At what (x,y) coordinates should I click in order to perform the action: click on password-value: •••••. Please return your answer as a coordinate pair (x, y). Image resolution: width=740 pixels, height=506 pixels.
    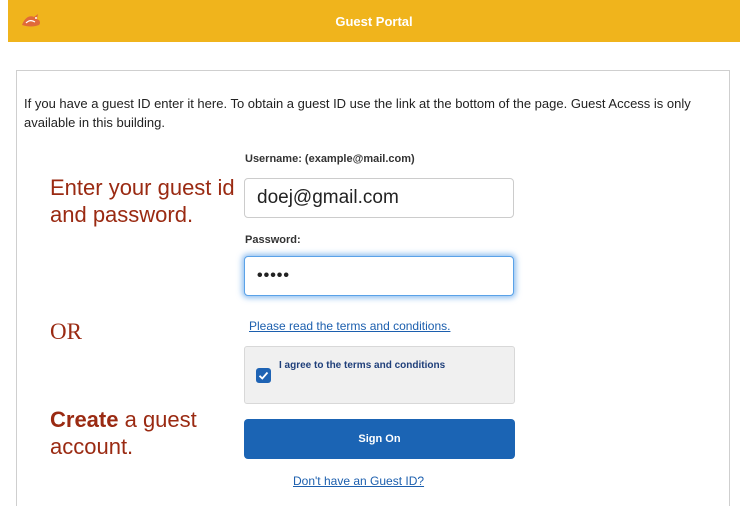
    Looking at the image, I should click on (274, 275).